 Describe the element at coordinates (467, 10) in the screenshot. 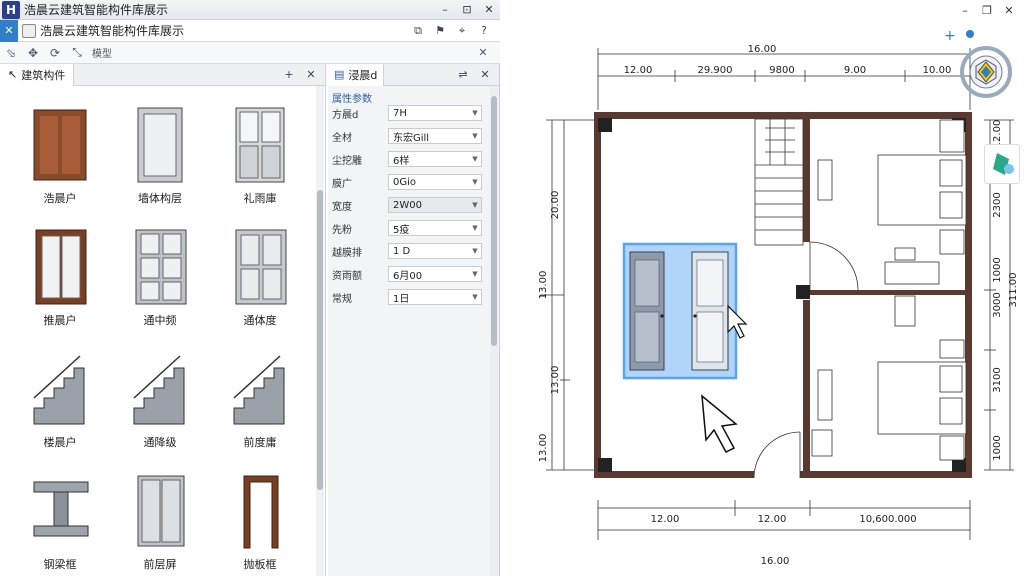

I see `pin-button: ⊡` at that location.